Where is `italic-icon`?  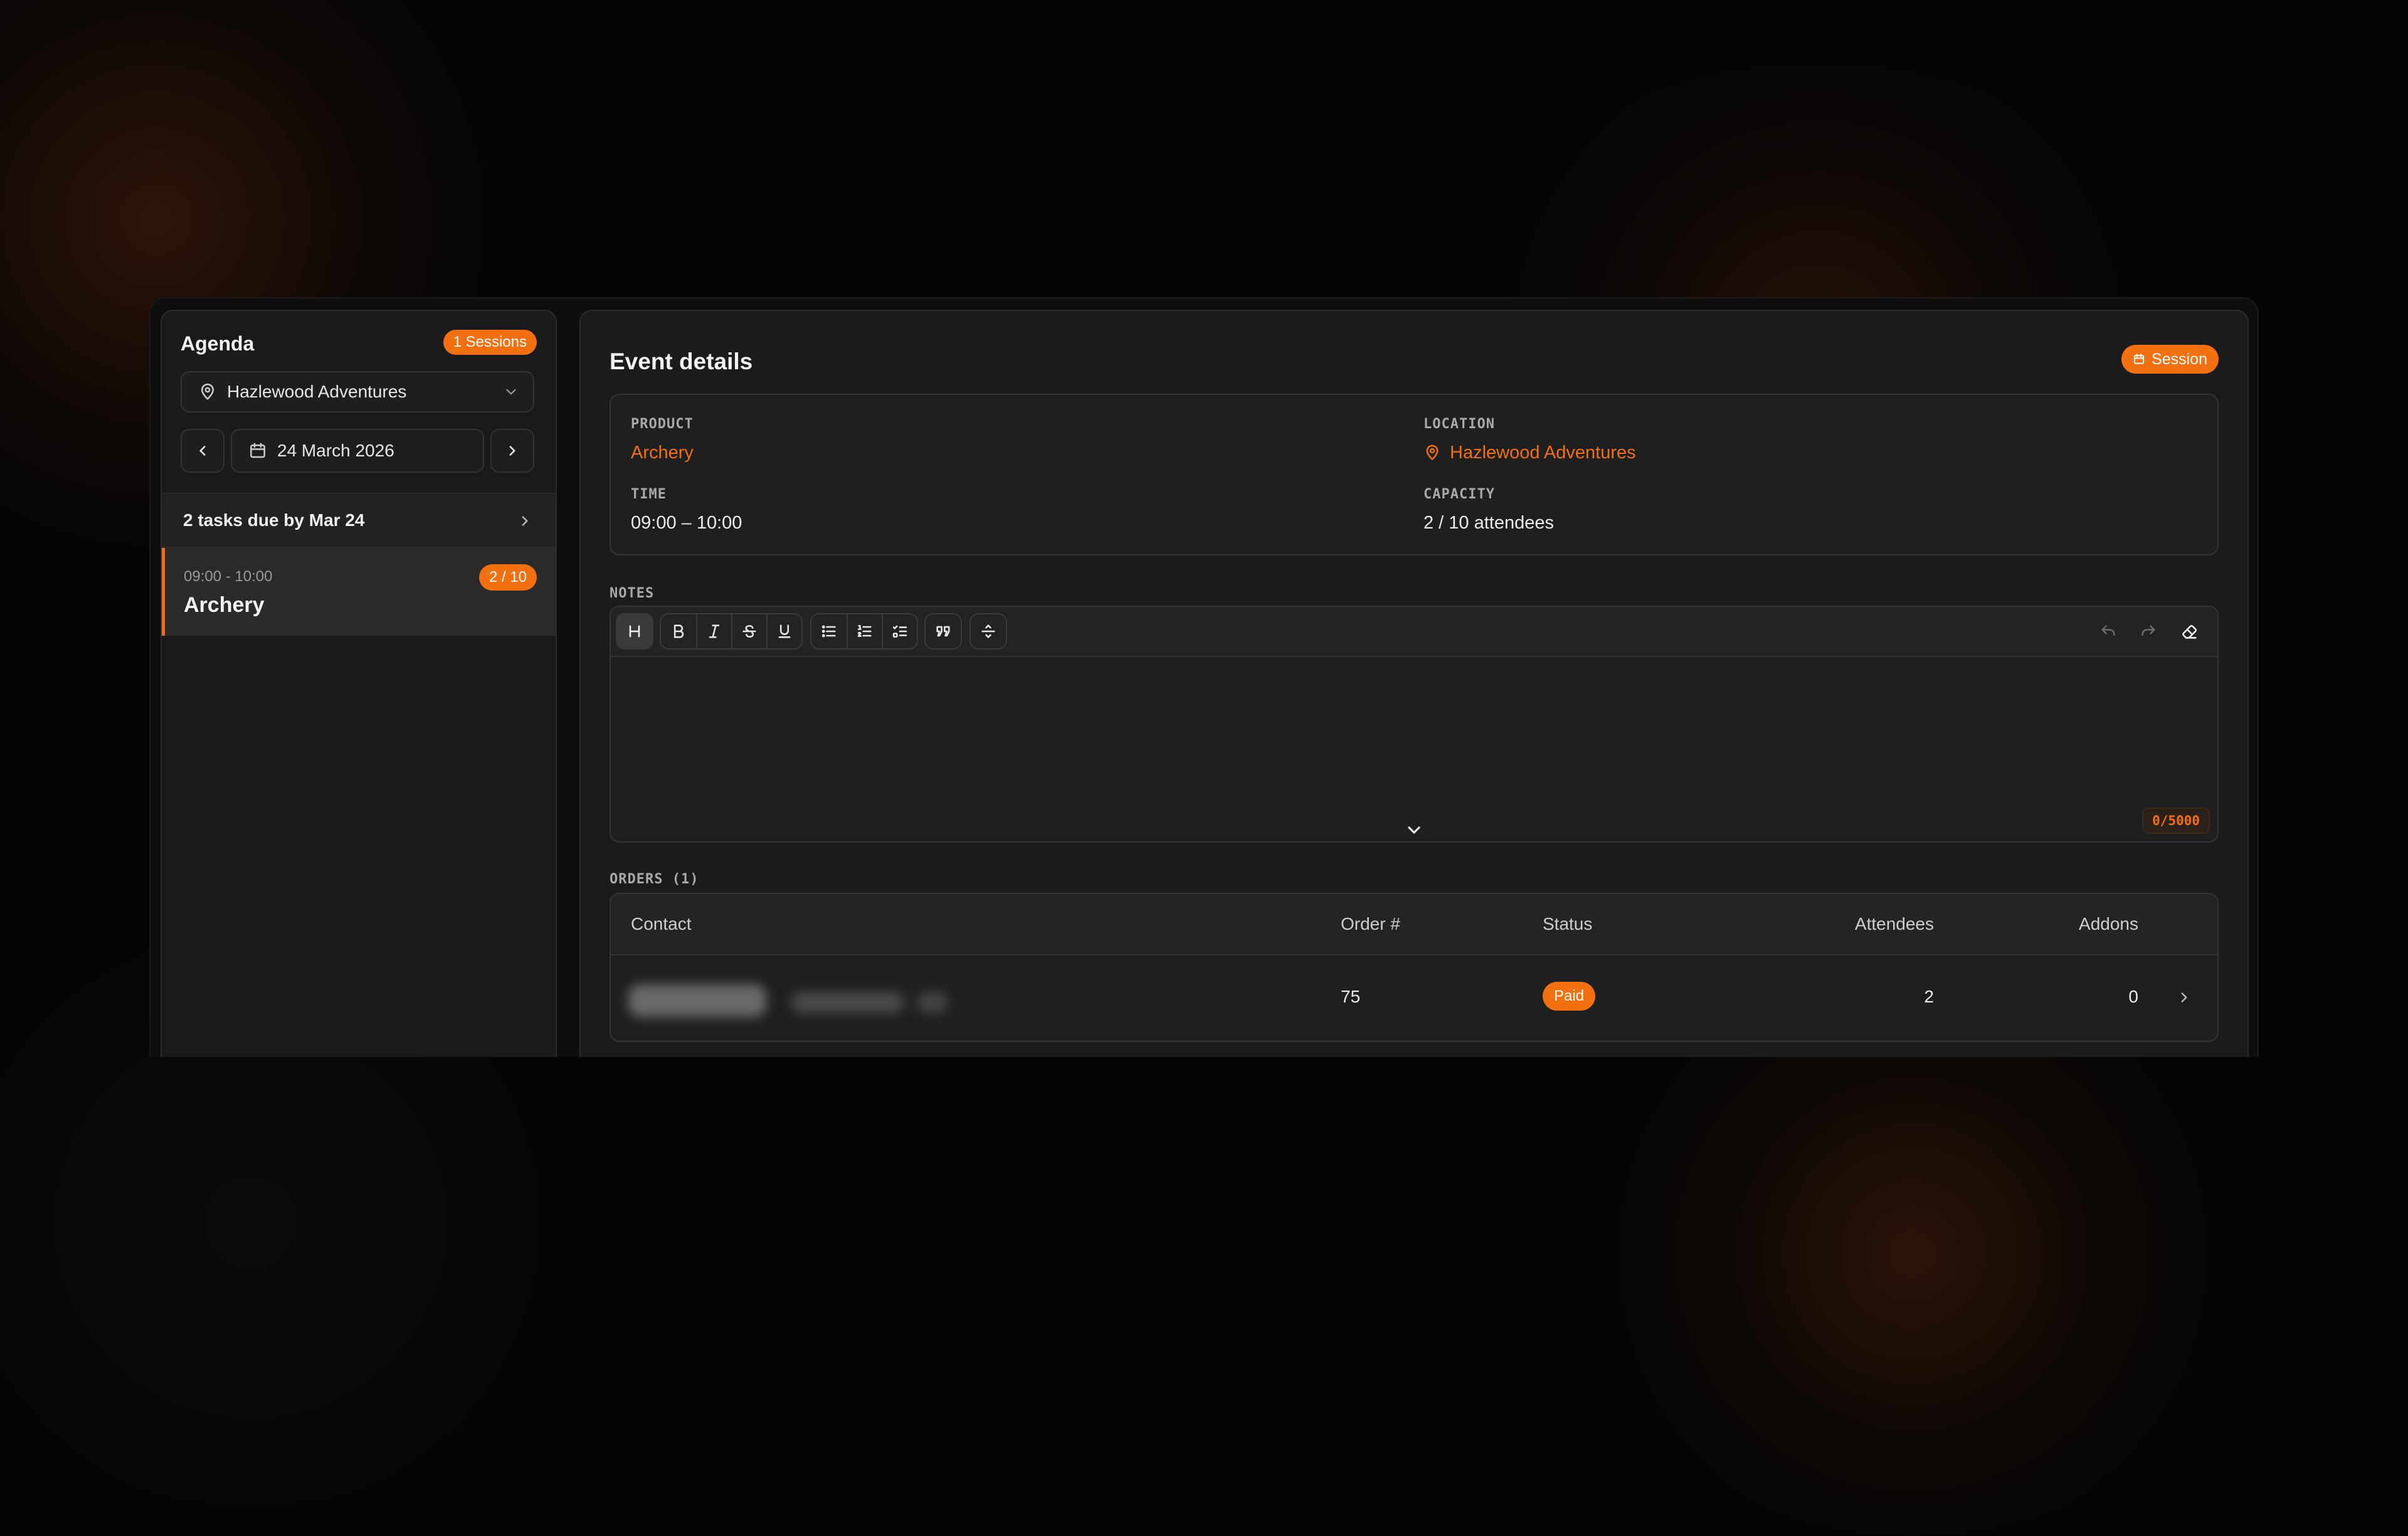
italic-icon is located at coordinates (714, 631).